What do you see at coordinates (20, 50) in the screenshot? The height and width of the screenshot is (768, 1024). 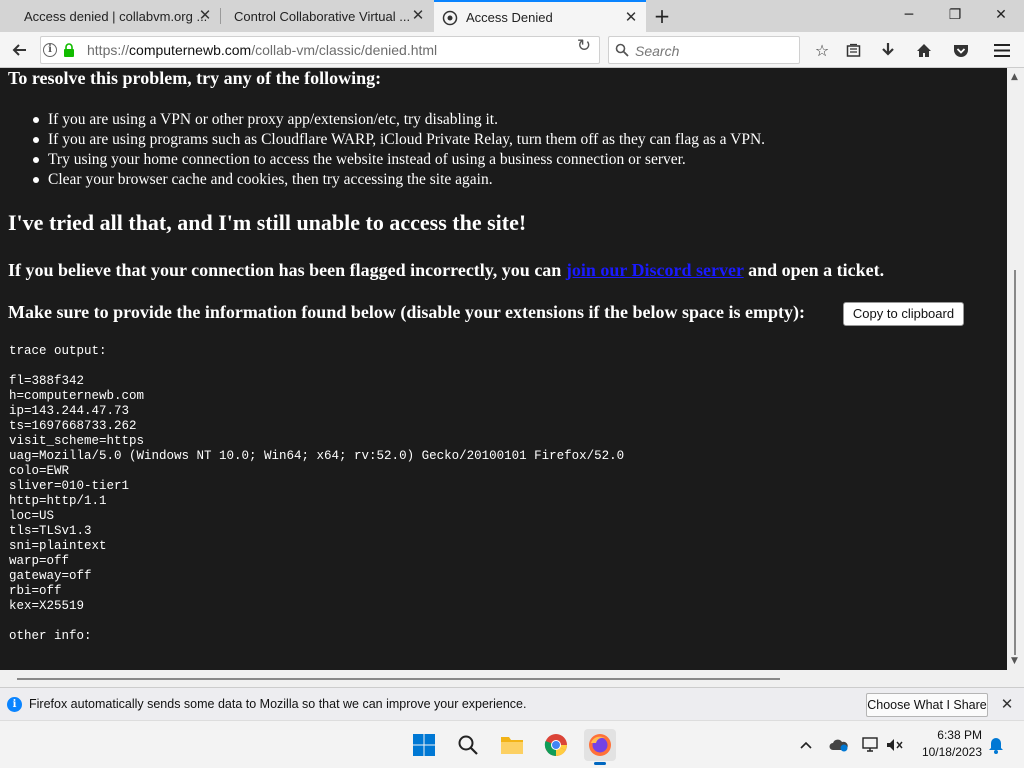 I see `back-arrow-icon` at bounding box center [20, 50].